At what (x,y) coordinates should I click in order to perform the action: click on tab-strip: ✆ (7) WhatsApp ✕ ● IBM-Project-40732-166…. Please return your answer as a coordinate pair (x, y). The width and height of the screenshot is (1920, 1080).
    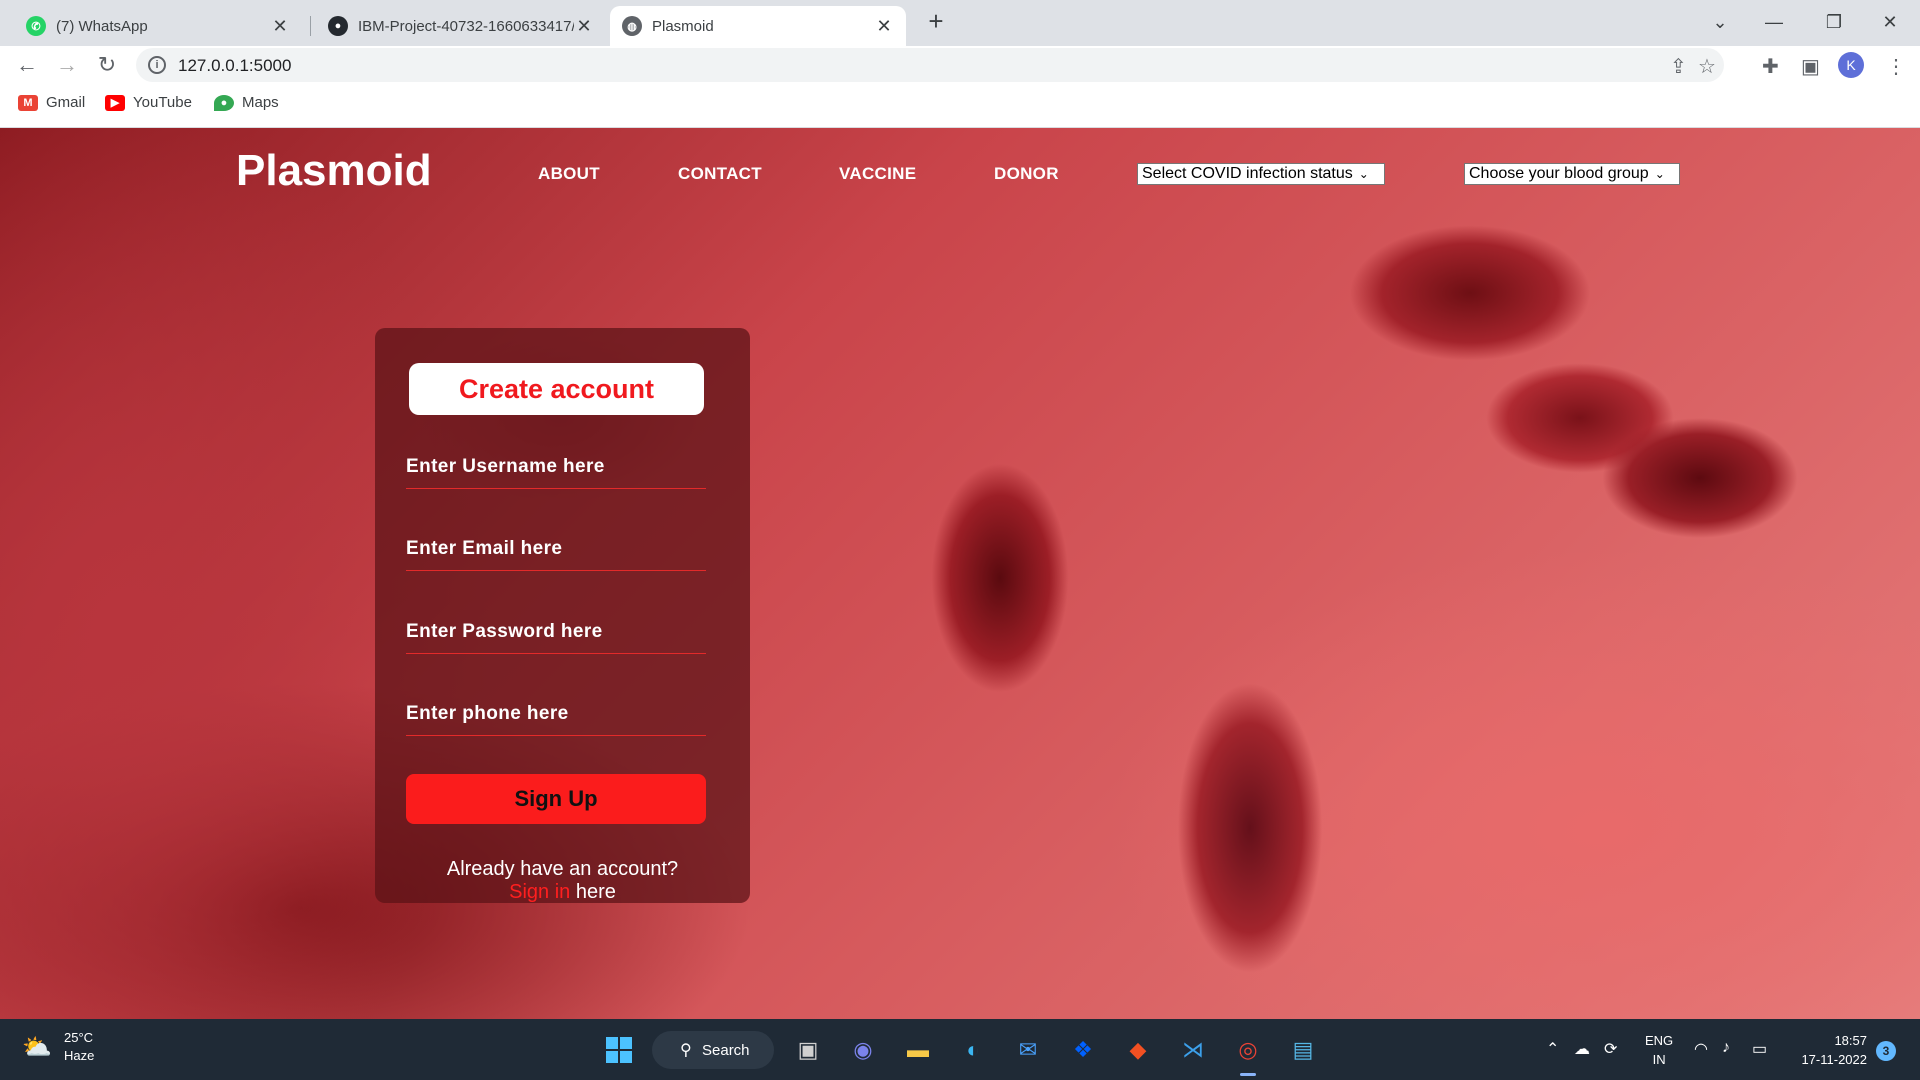
    Looking at the image, I should click on (960, 23).